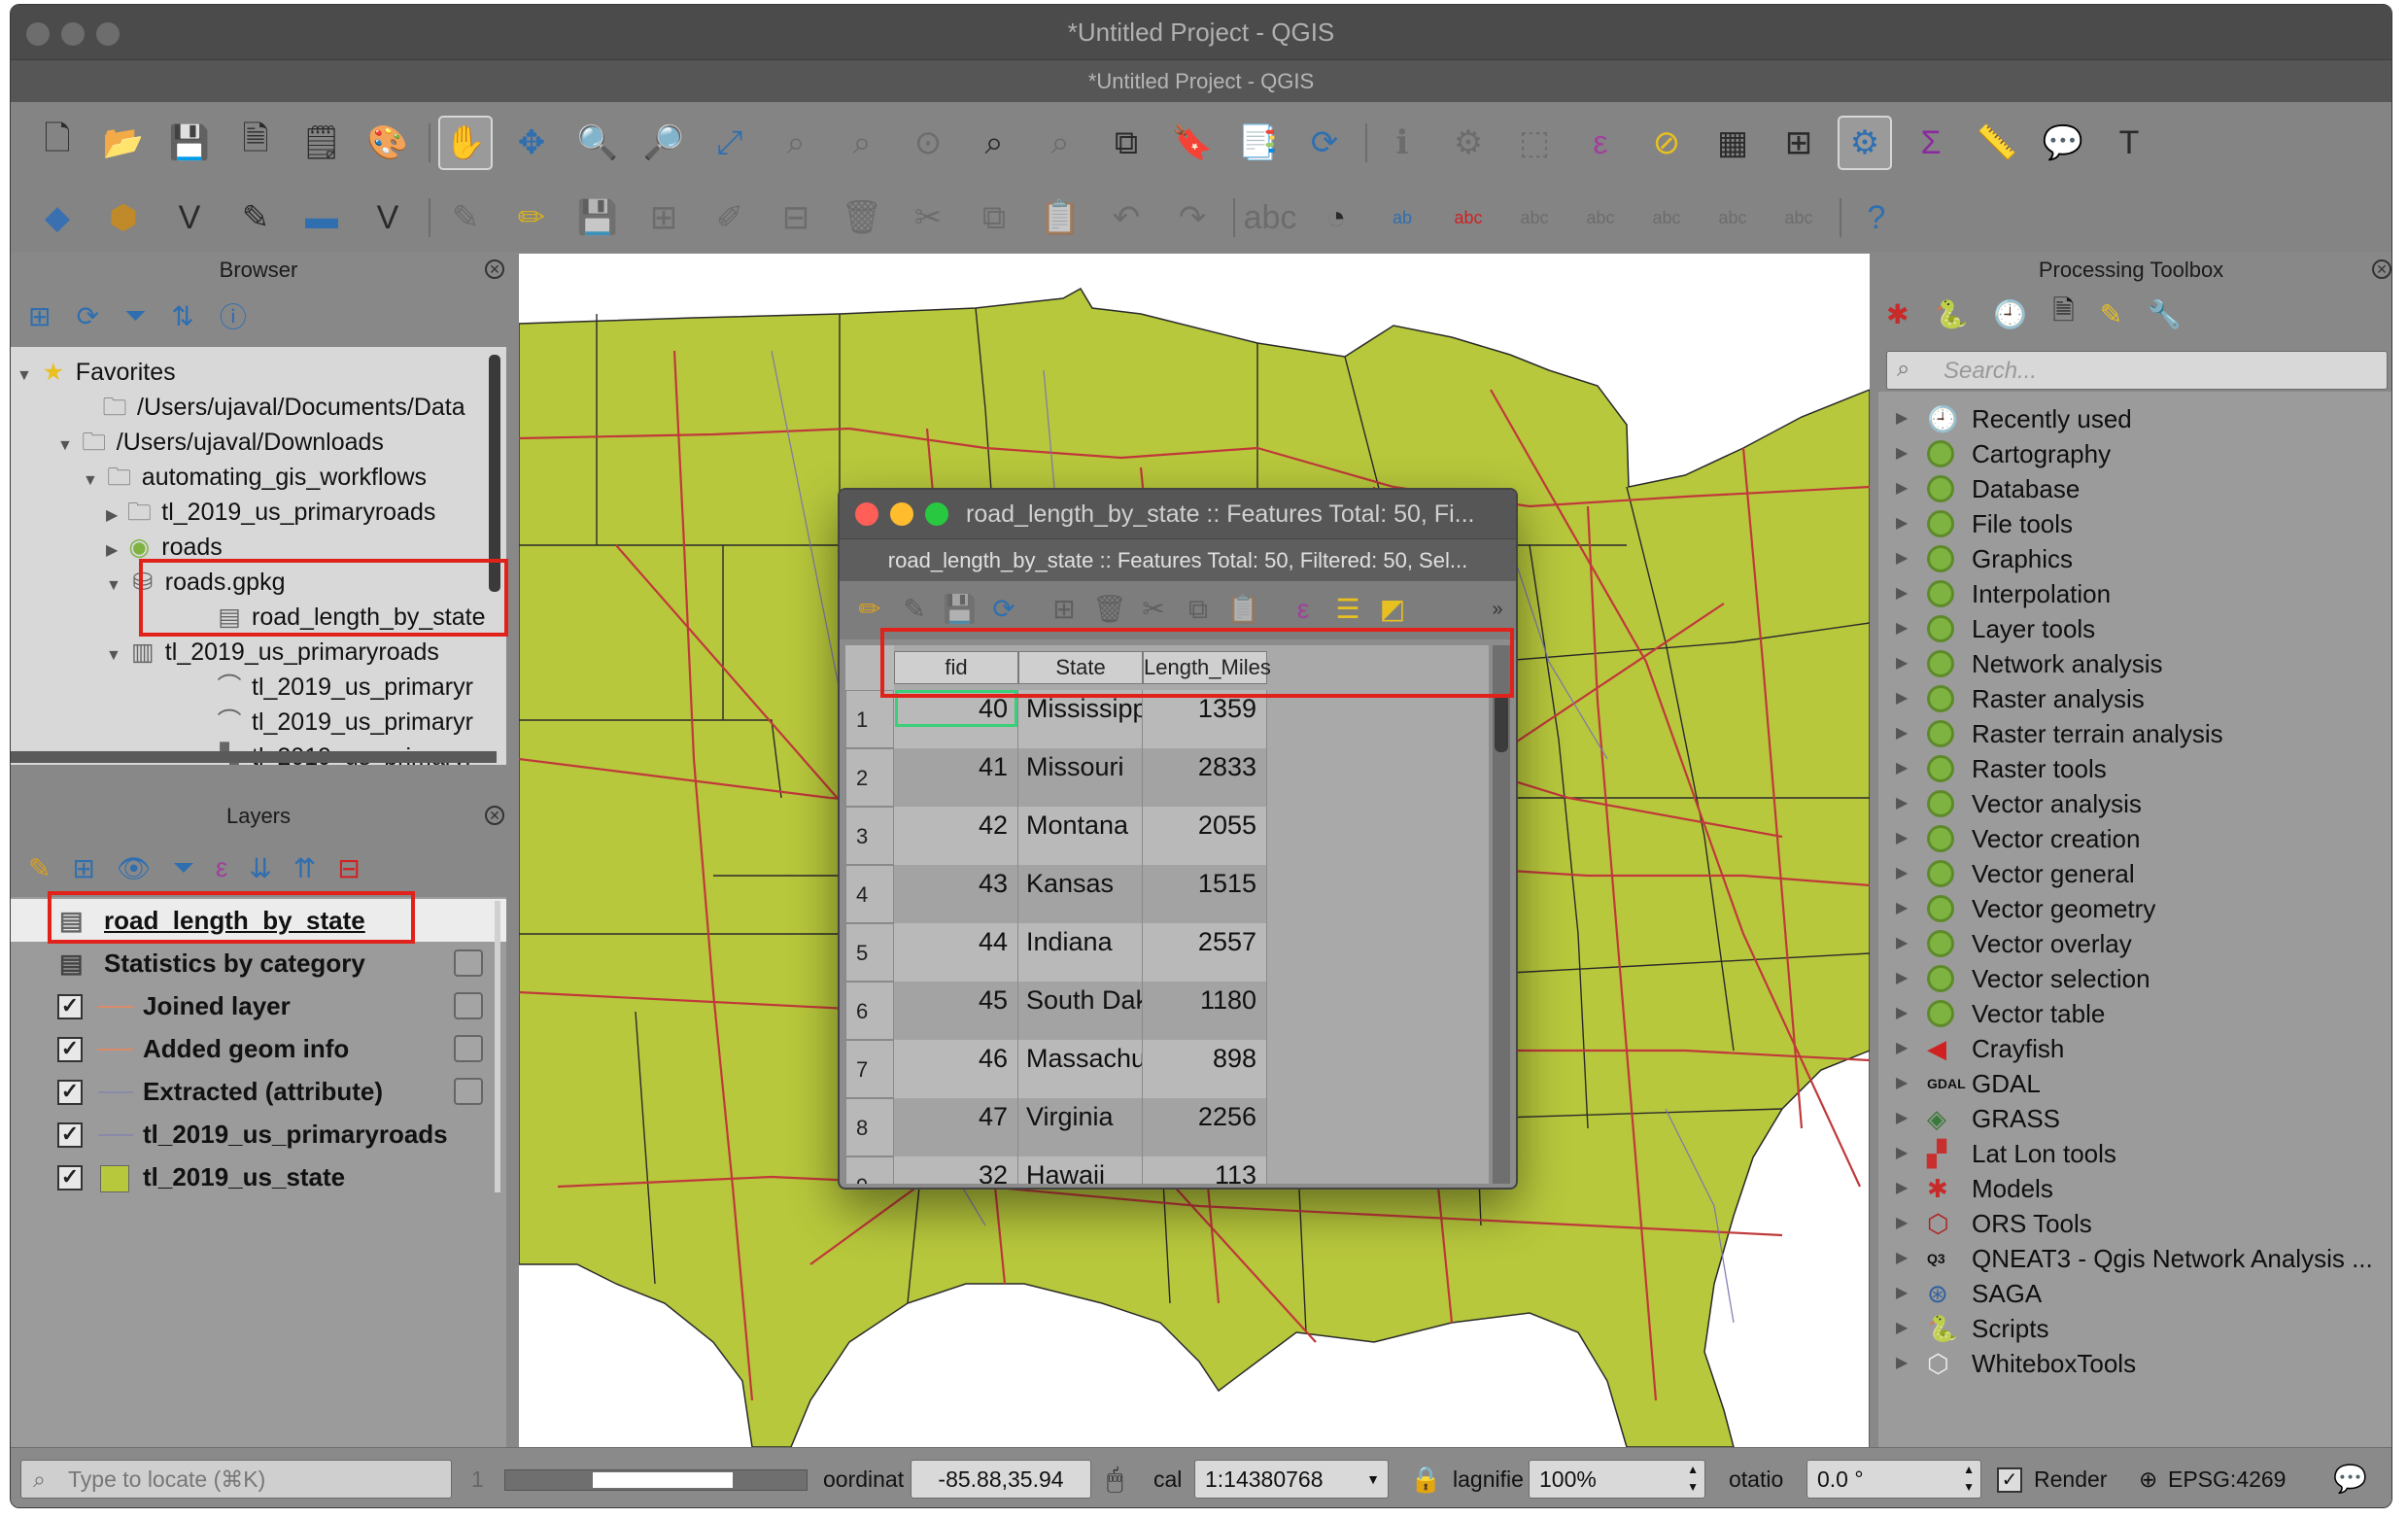 This screenshot has height=1518, width=2408. Describe the element at coordinates (494, 815) in the screenshot. I see `close-layers-icon: ✕` at that location.